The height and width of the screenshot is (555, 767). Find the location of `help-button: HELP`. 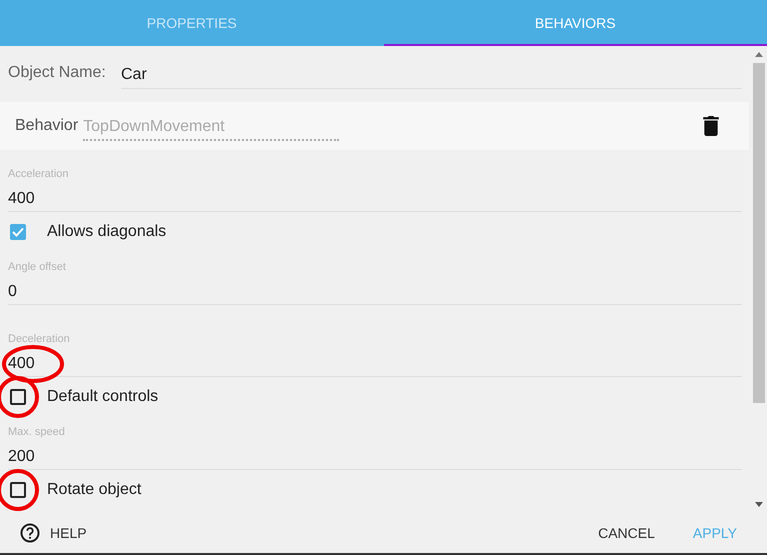

help-button: HELP is located at coordinates (53, 533).